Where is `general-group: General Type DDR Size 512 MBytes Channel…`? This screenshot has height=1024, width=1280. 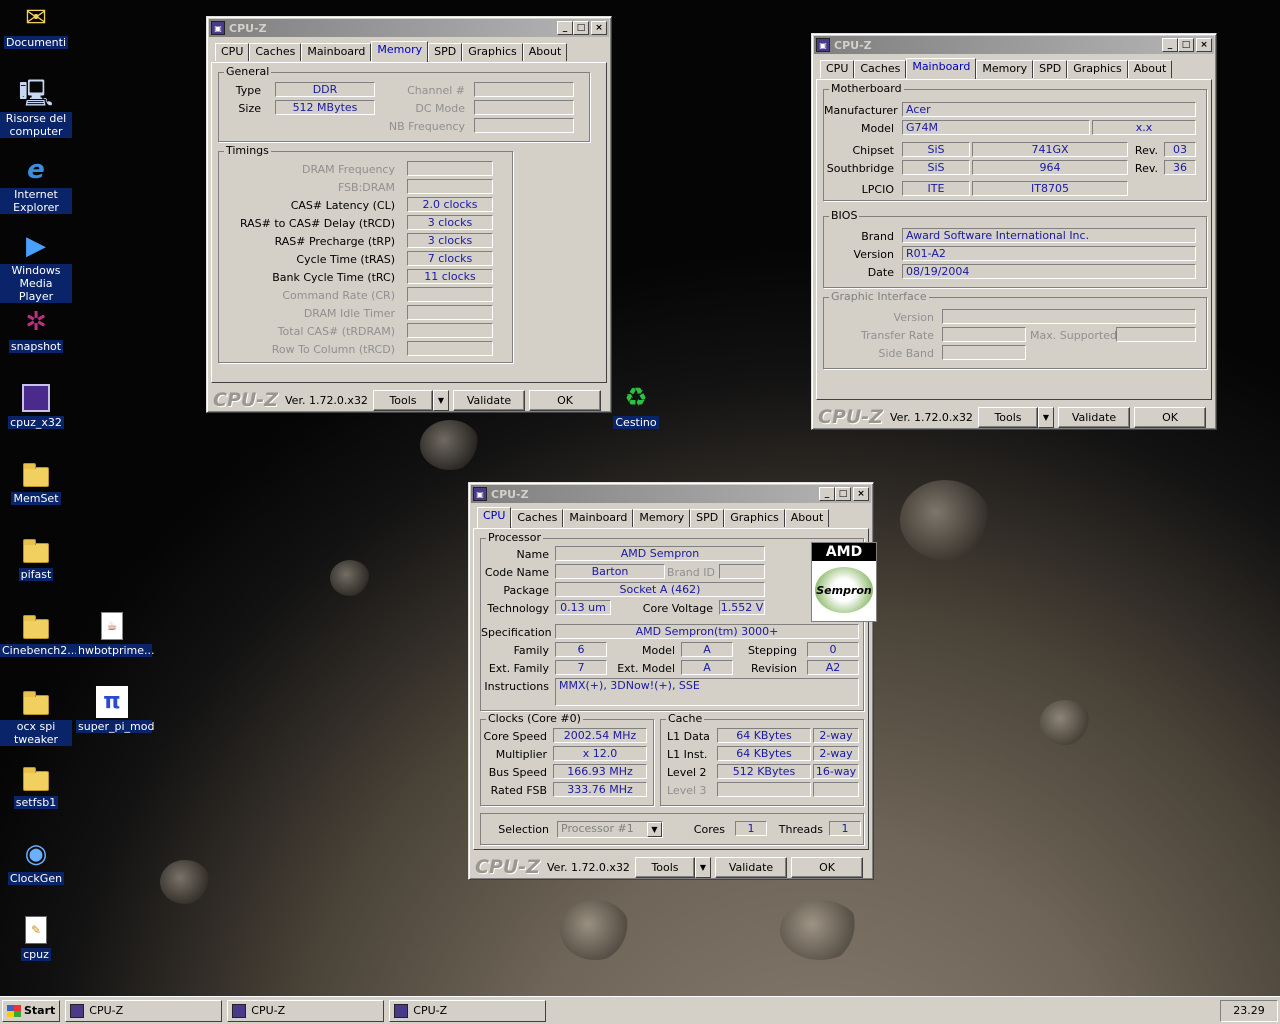 general-group: General Type DDR Size 512 MBytes Channel… is located at coordinates (404, 103).